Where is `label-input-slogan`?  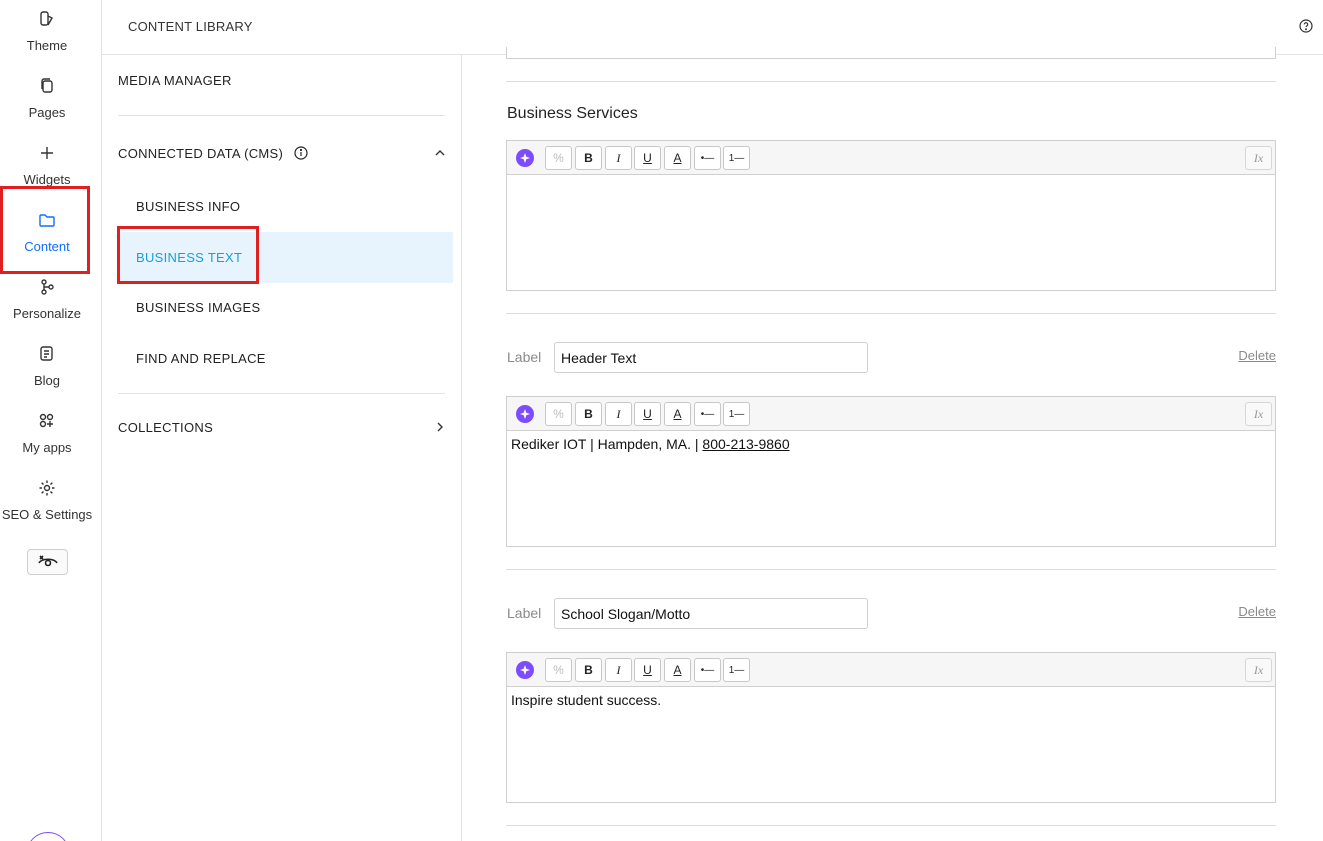
label-input-slogan is located at coordinates (711, 613).